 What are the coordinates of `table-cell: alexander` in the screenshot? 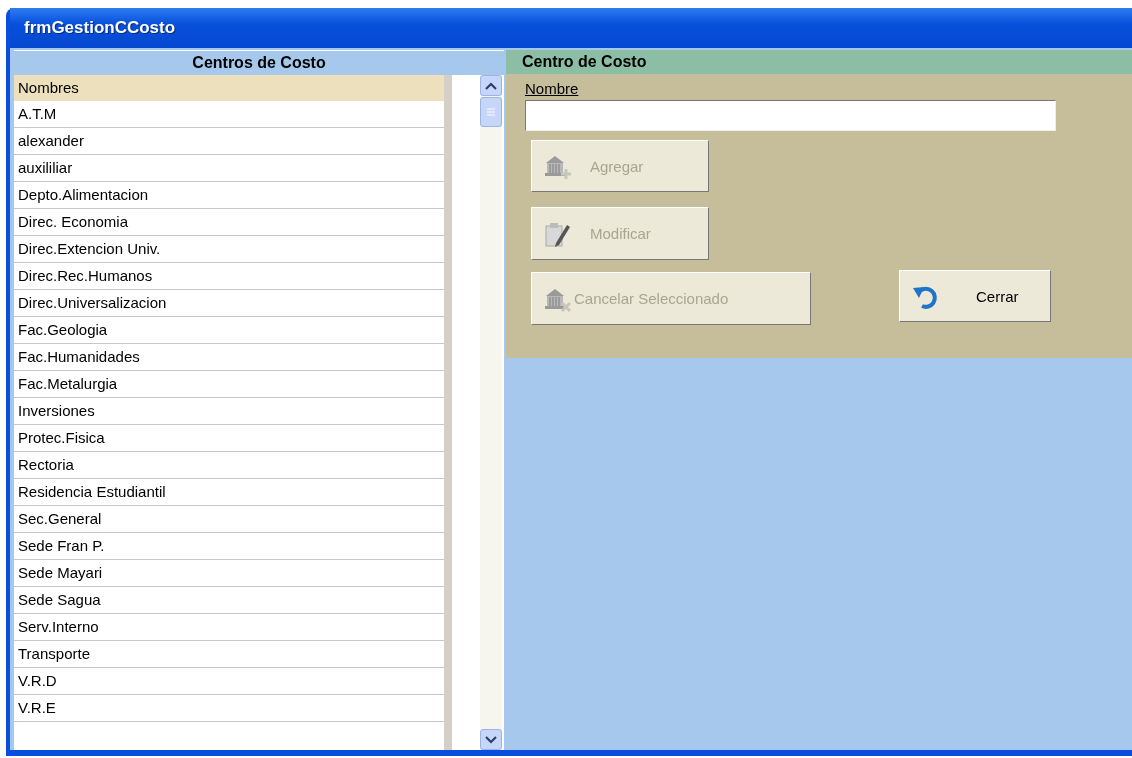 It's located at (229, 141).